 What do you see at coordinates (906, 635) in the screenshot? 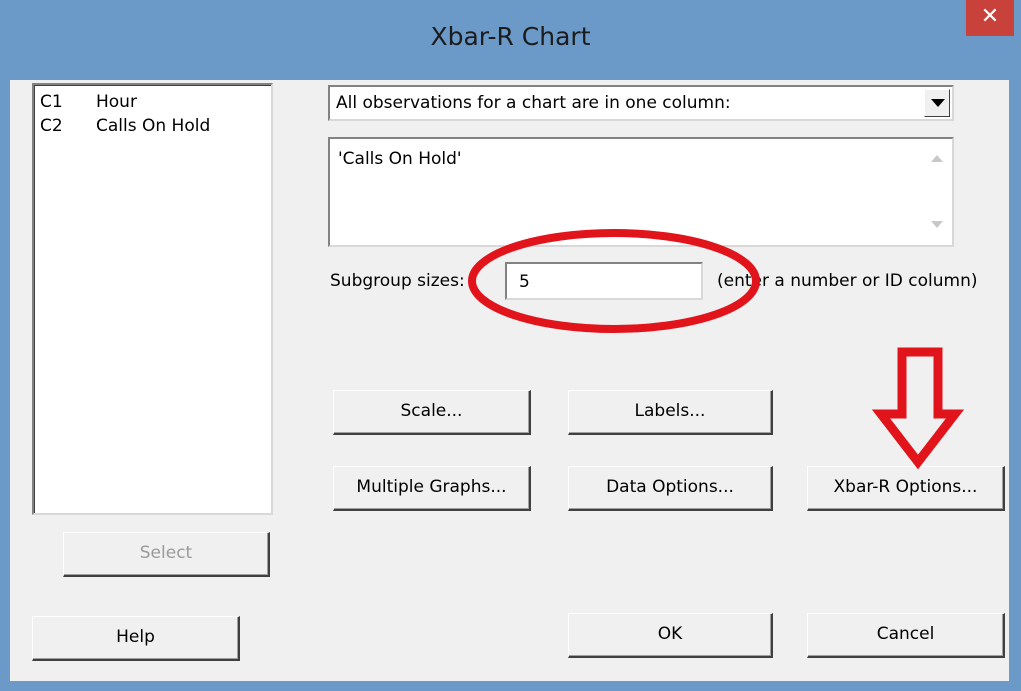
I see `cancel-button: Cancel` at bounding box center [906, 635].